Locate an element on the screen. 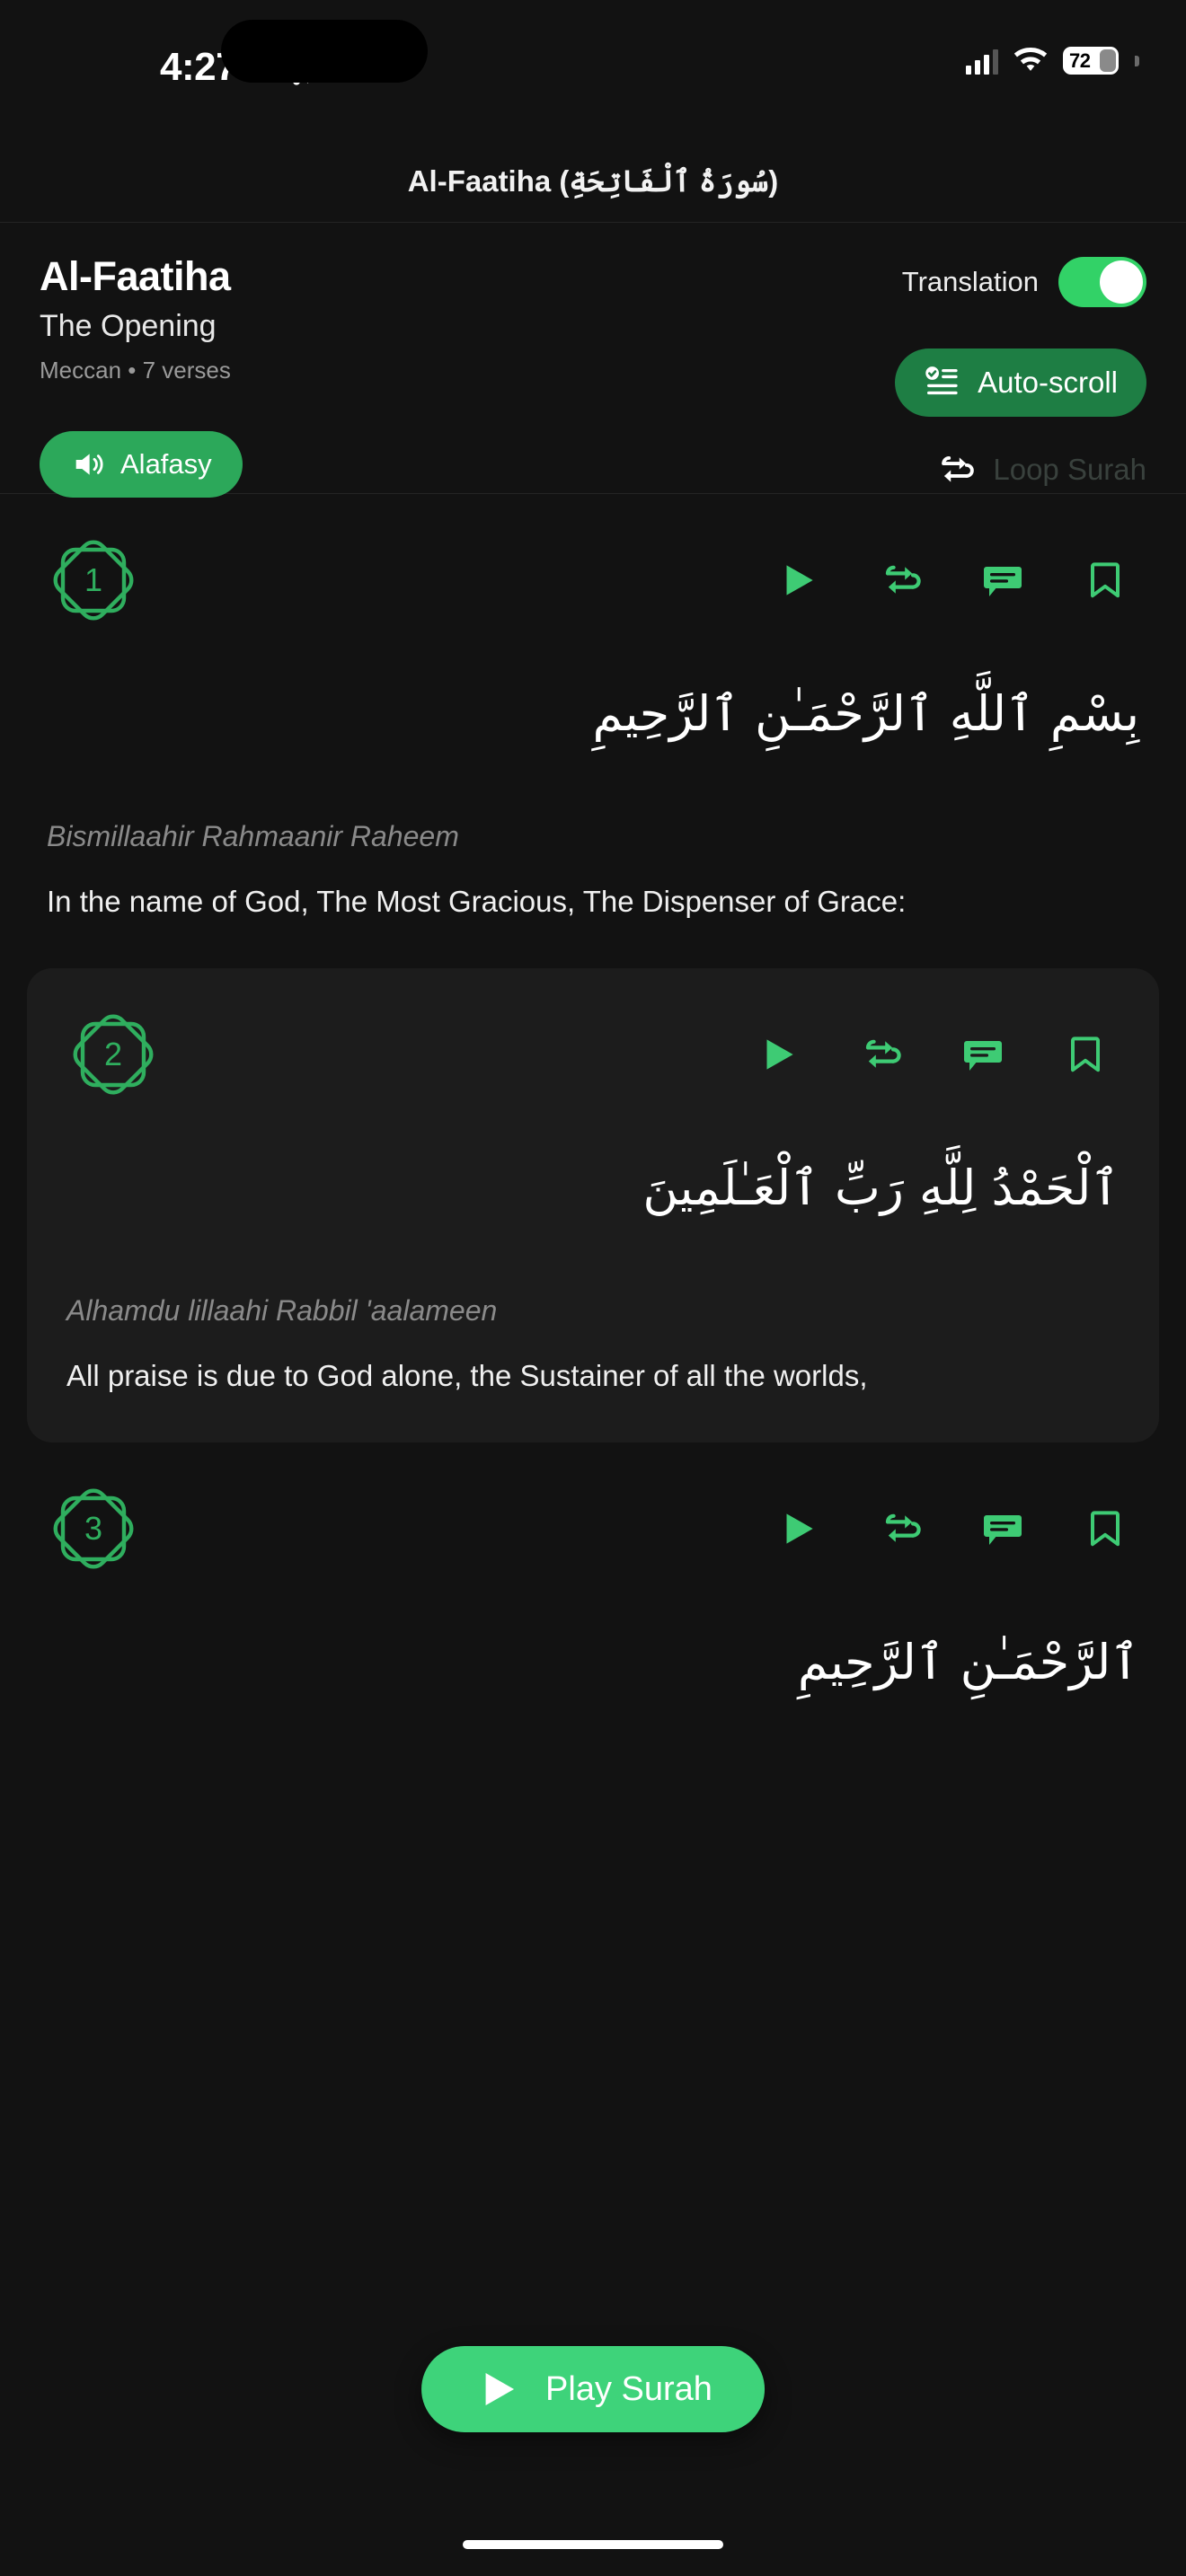 Image resolution: width=1186 pixels, height=2576 pixels. battery-percent-label: 72 is located at coordinates (1080, 60).